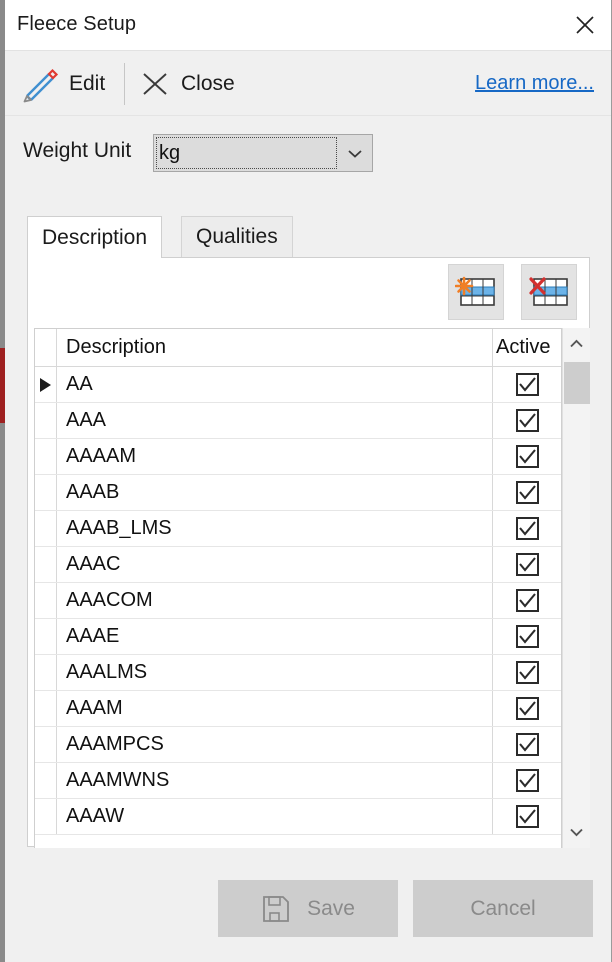 This screenshot has height=962, width=612. What do you see at coordinates (275, 347) in the screenshot?
I see `grid-header-description: Description` at bounding box center [275, 347].